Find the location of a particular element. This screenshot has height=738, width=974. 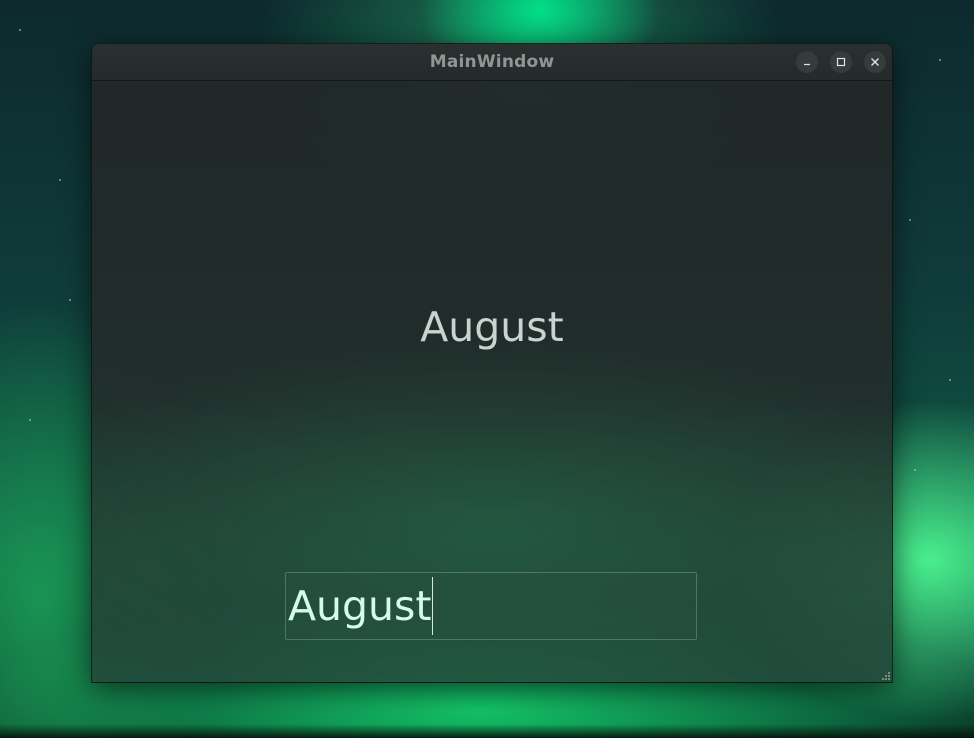

minimize-button is located at coordinates (807, 62).